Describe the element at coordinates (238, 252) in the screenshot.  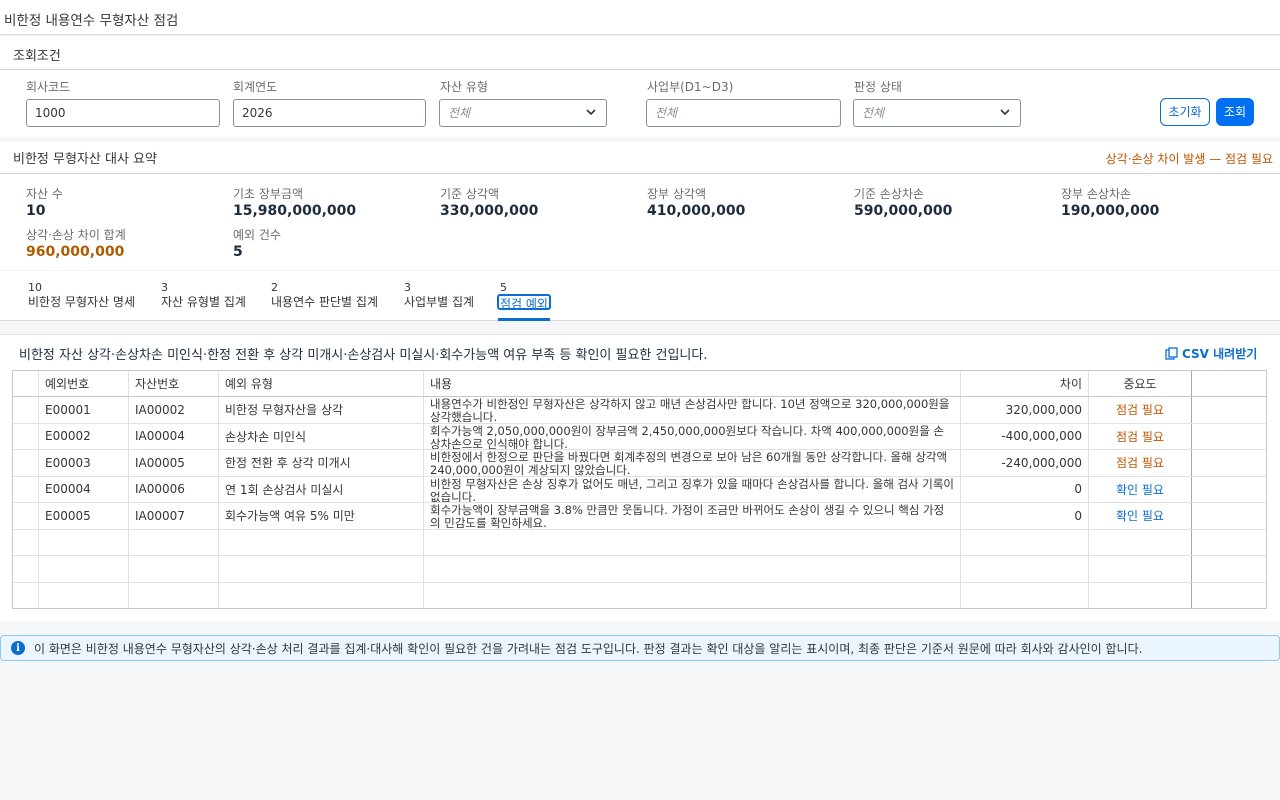
I see `kpi-value: 5` at that location.